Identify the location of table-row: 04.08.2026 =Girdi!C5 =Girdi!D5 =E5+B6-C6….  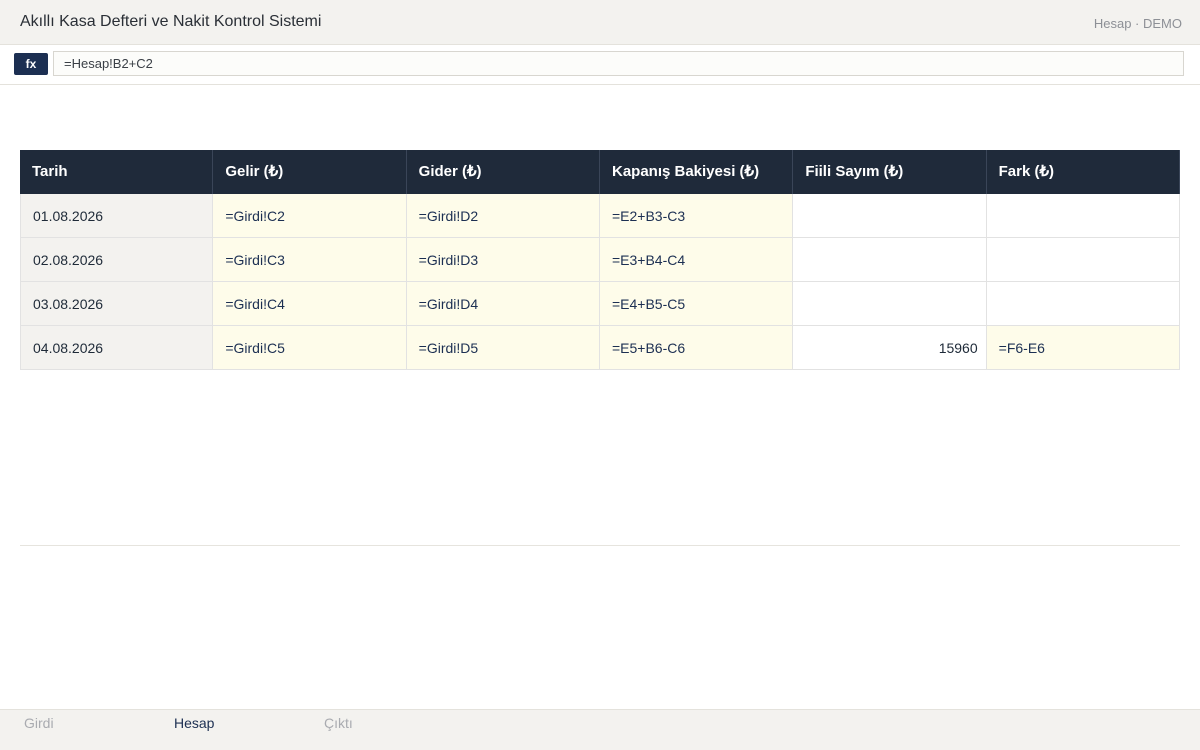
(600, 348).